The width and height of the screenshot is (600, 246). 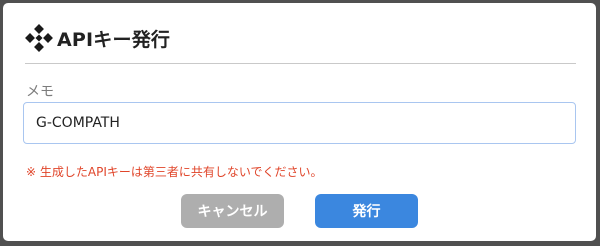 What do you see at coordinates (39, 38) in the screenshot?
I see `diamond-logo-icon` at bounding box center [39, 38].